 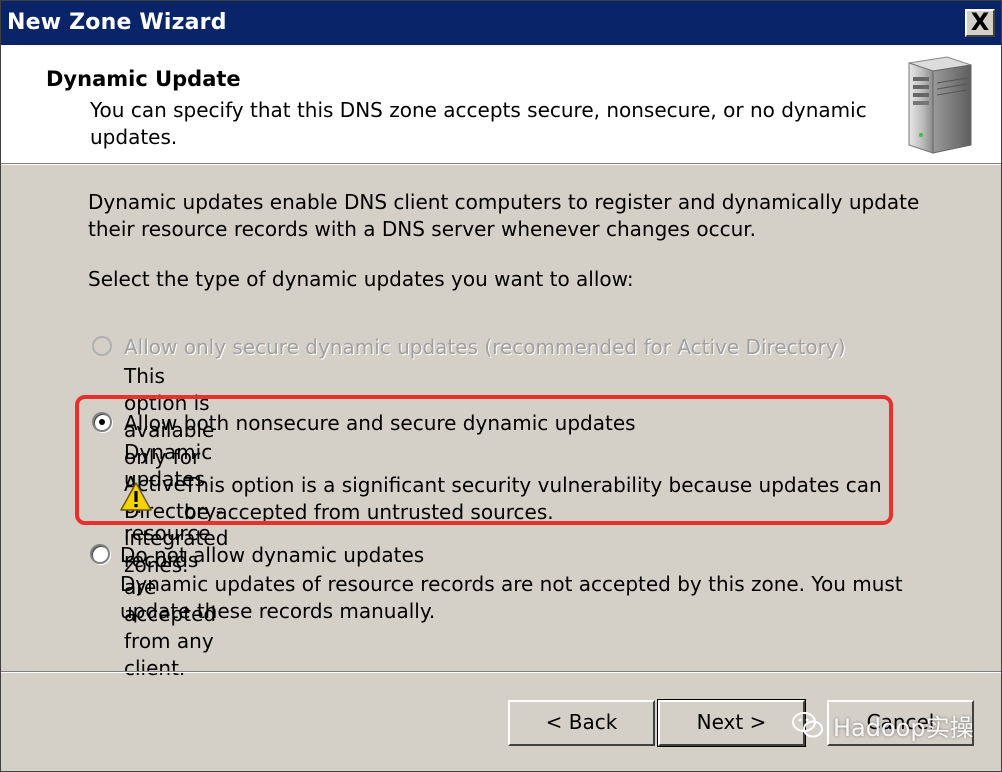 What do you see at coordinates (731, 723) in the screenshot?
I see `next-button: Next >` at bounding box center [731, 723].